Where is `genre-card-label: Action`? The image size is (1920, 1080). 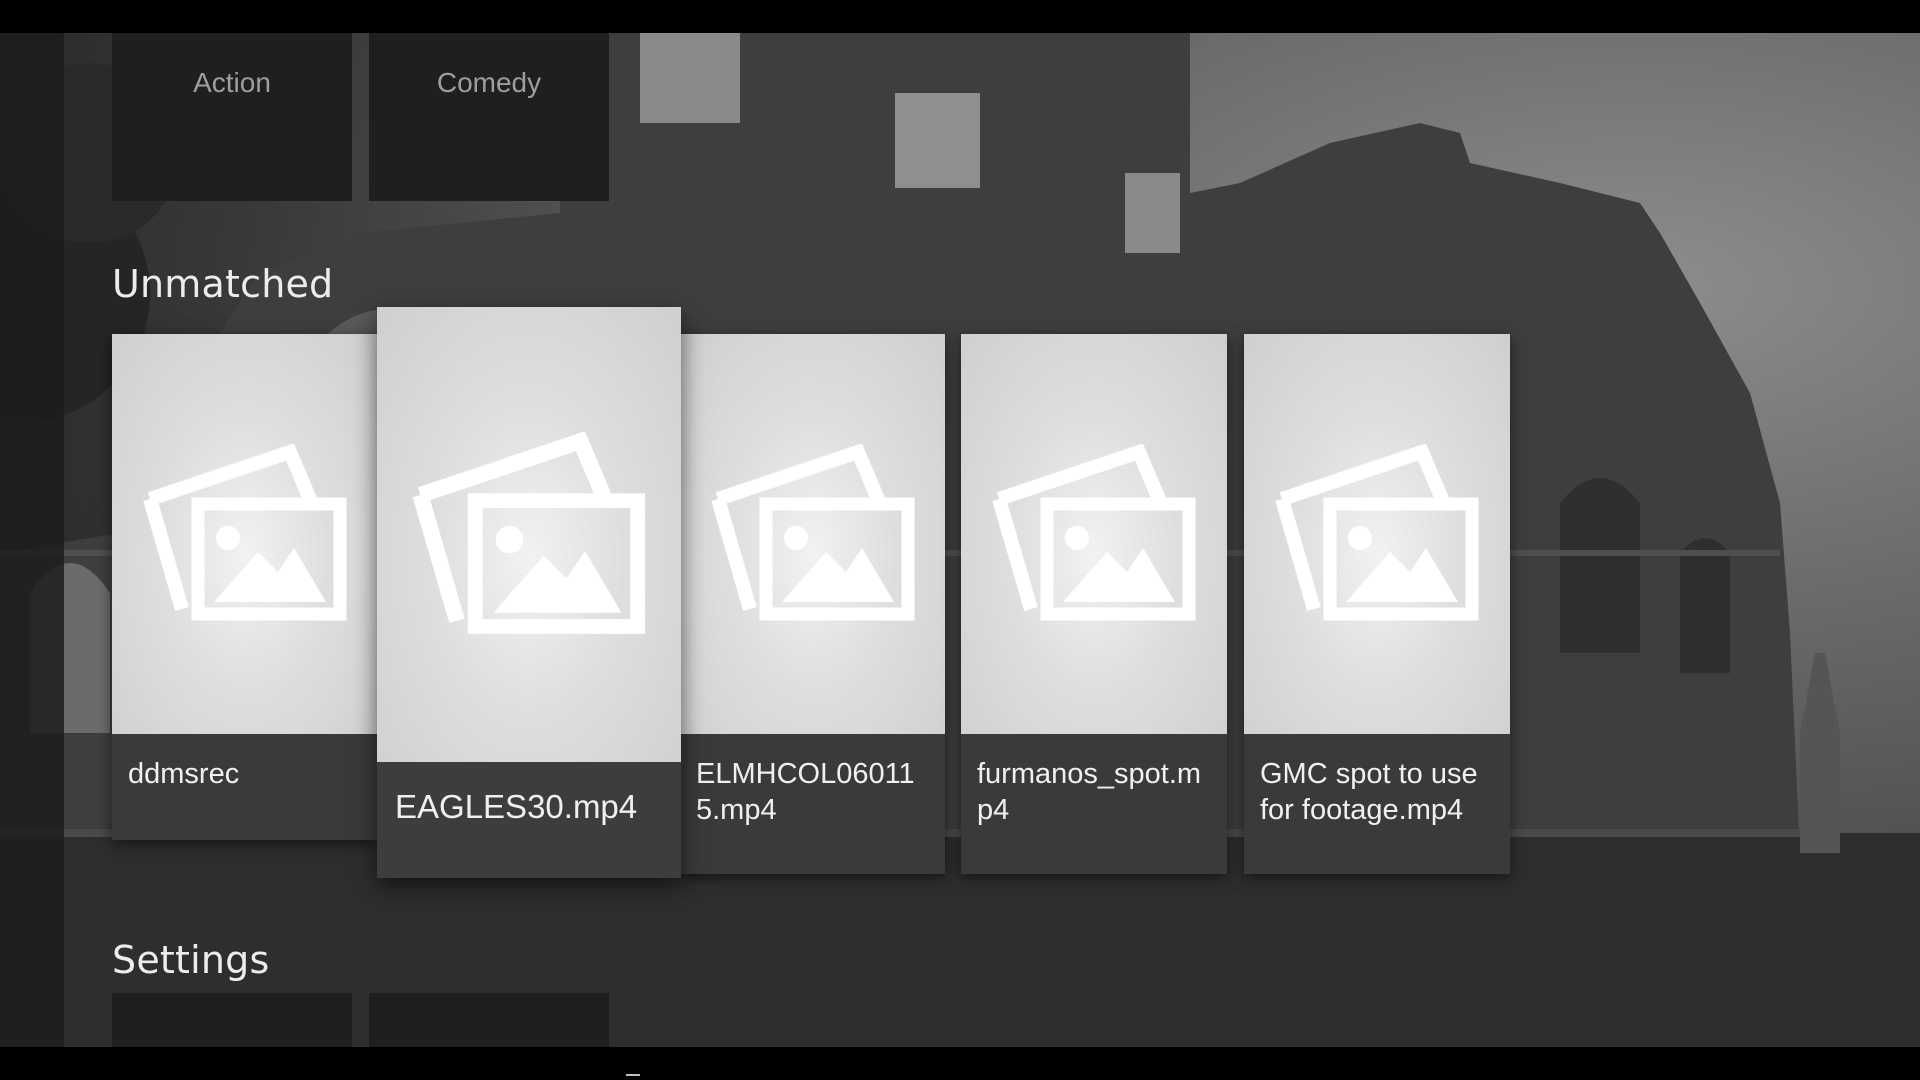
genre-card-label: Action is located at coordinates (232, 82).